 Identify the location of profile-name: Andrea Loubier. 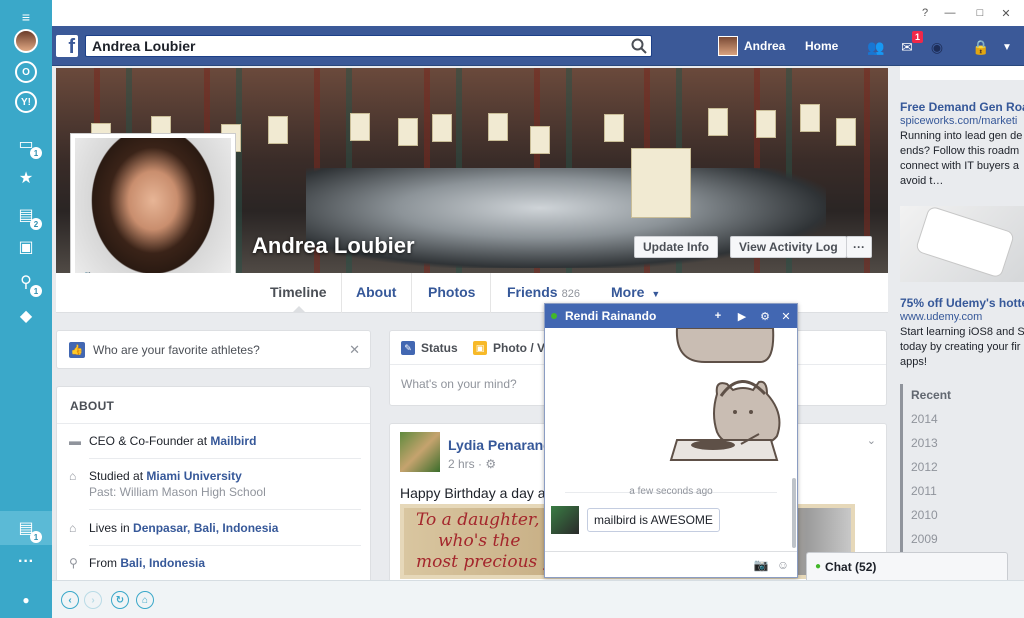
(333, 246).